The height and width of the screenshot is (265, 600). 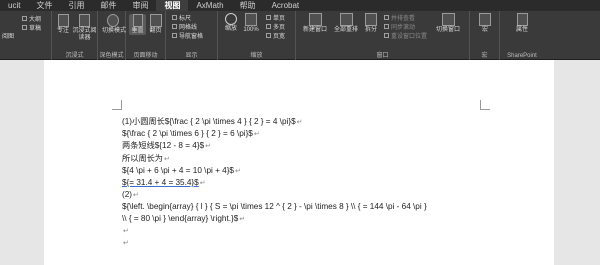 I want to click on split-button: 拆分, so click(x=371, y=23).